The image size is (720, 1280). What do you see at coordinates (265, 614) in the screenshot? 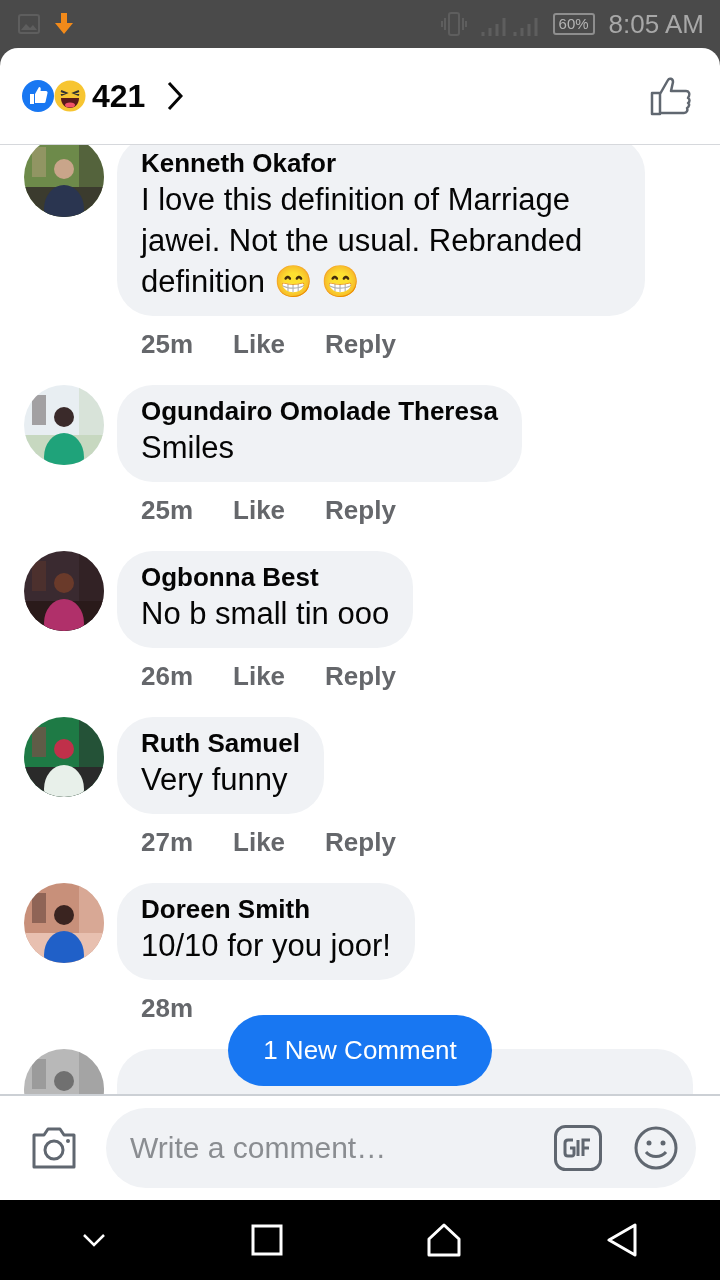
I see `comment-text: No b small tin ooo` at bounding box center [265, 614].